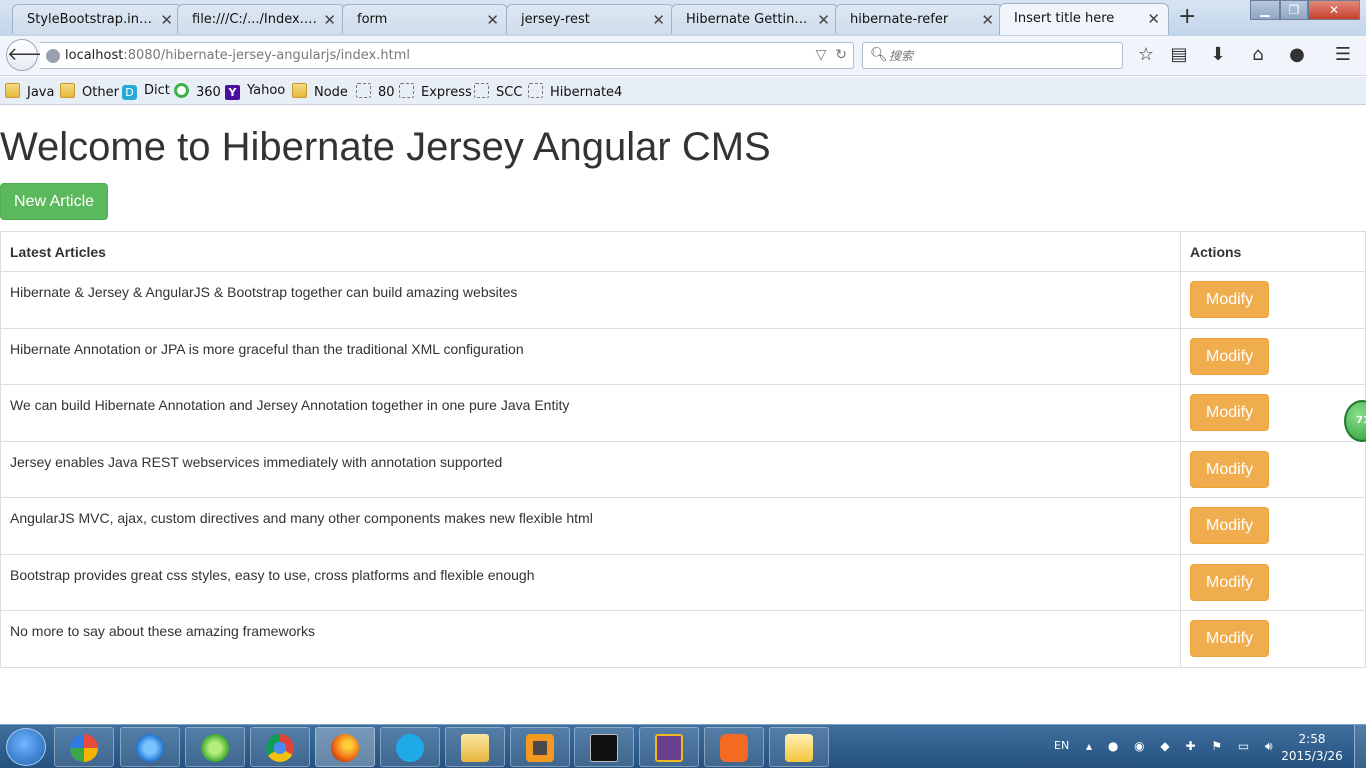 The height and width of the screenshot is (768, 1366). What do you see at coordinates (1084, 19) in the screenshot?
I see `browser-tab-active: Insert title here ✕` at bounding box center [1084, 19].